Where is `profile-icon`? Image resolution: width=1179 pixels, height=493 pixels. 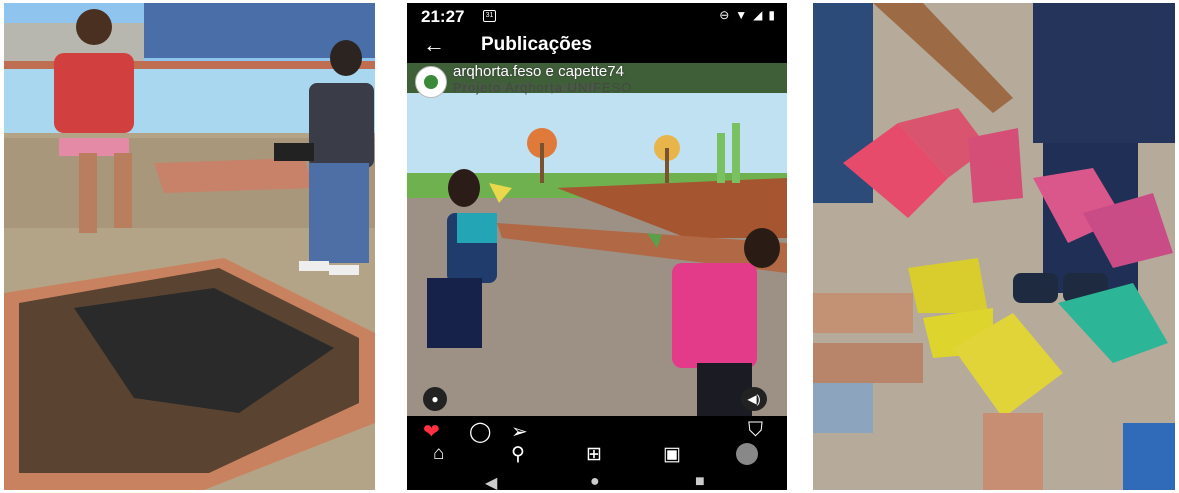
profile-icon is located at coordinates (747, 454).